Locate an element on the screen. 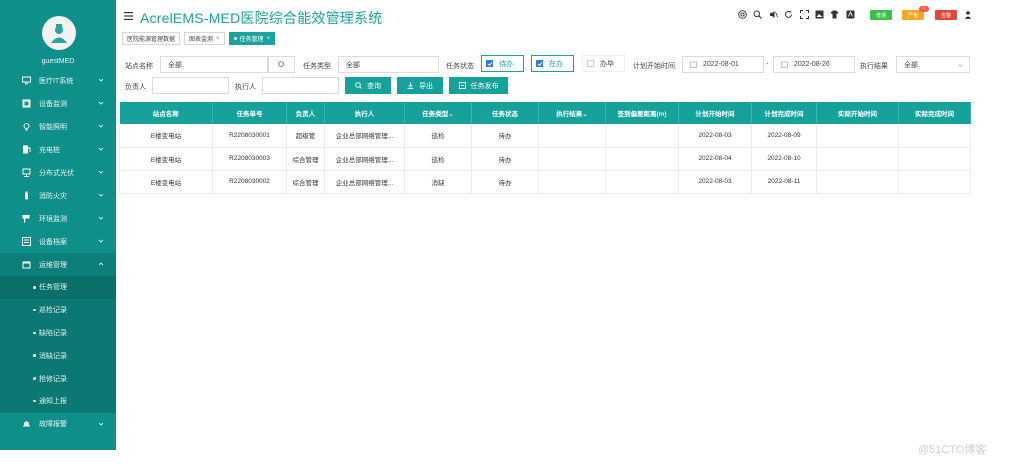 This screenshot has width=1016, height=465. export-button: 导出 is located at coordinates (420, 85).